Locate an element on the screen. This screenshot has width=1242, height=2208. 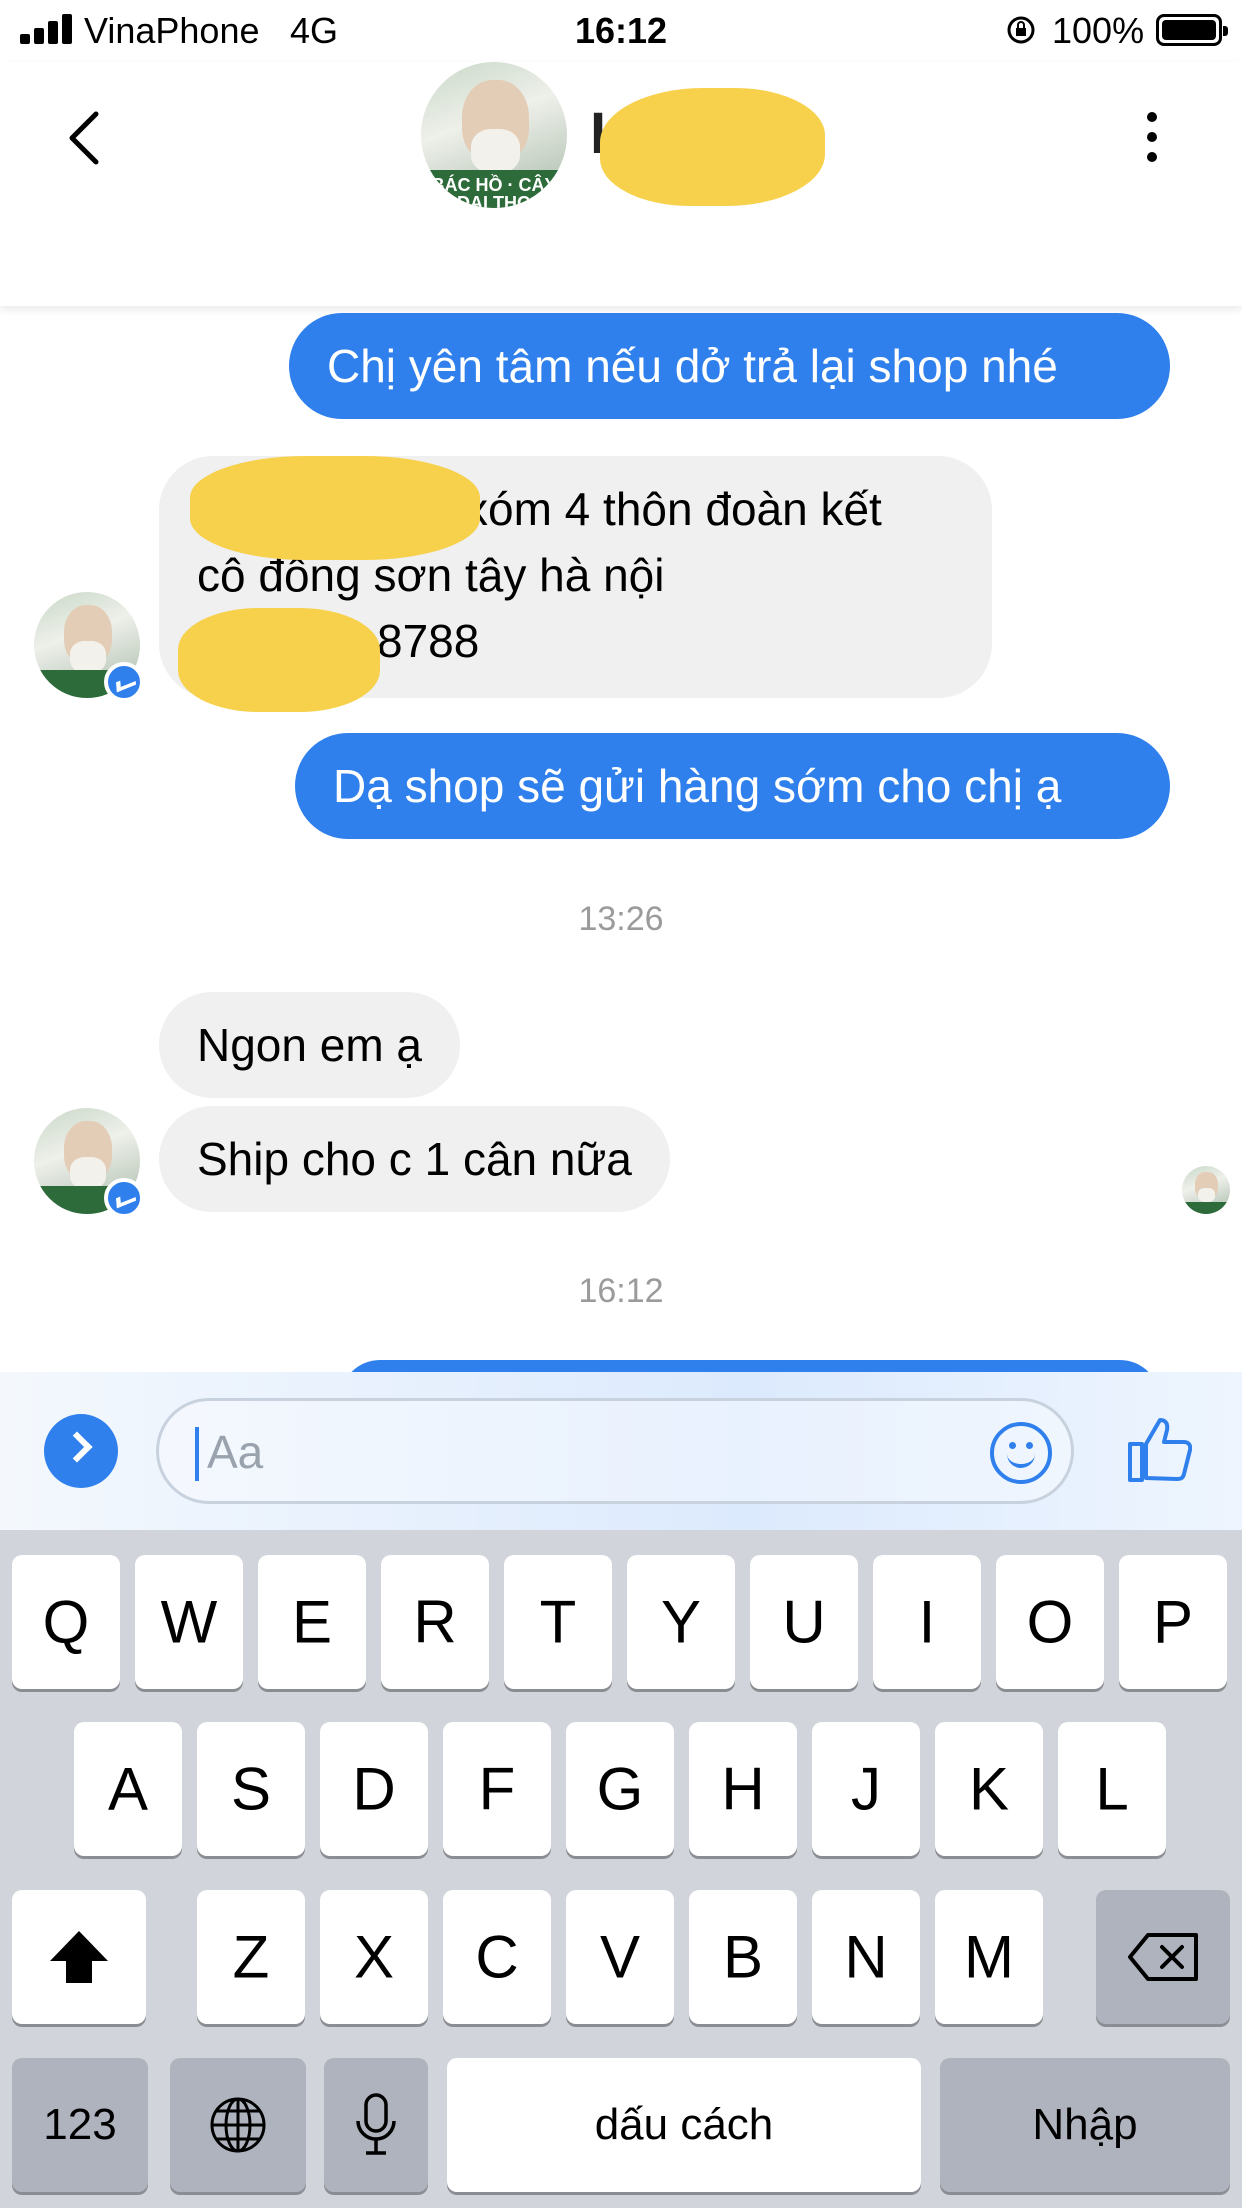
rotation-lock-icon is located at coordinates (1021, 30).